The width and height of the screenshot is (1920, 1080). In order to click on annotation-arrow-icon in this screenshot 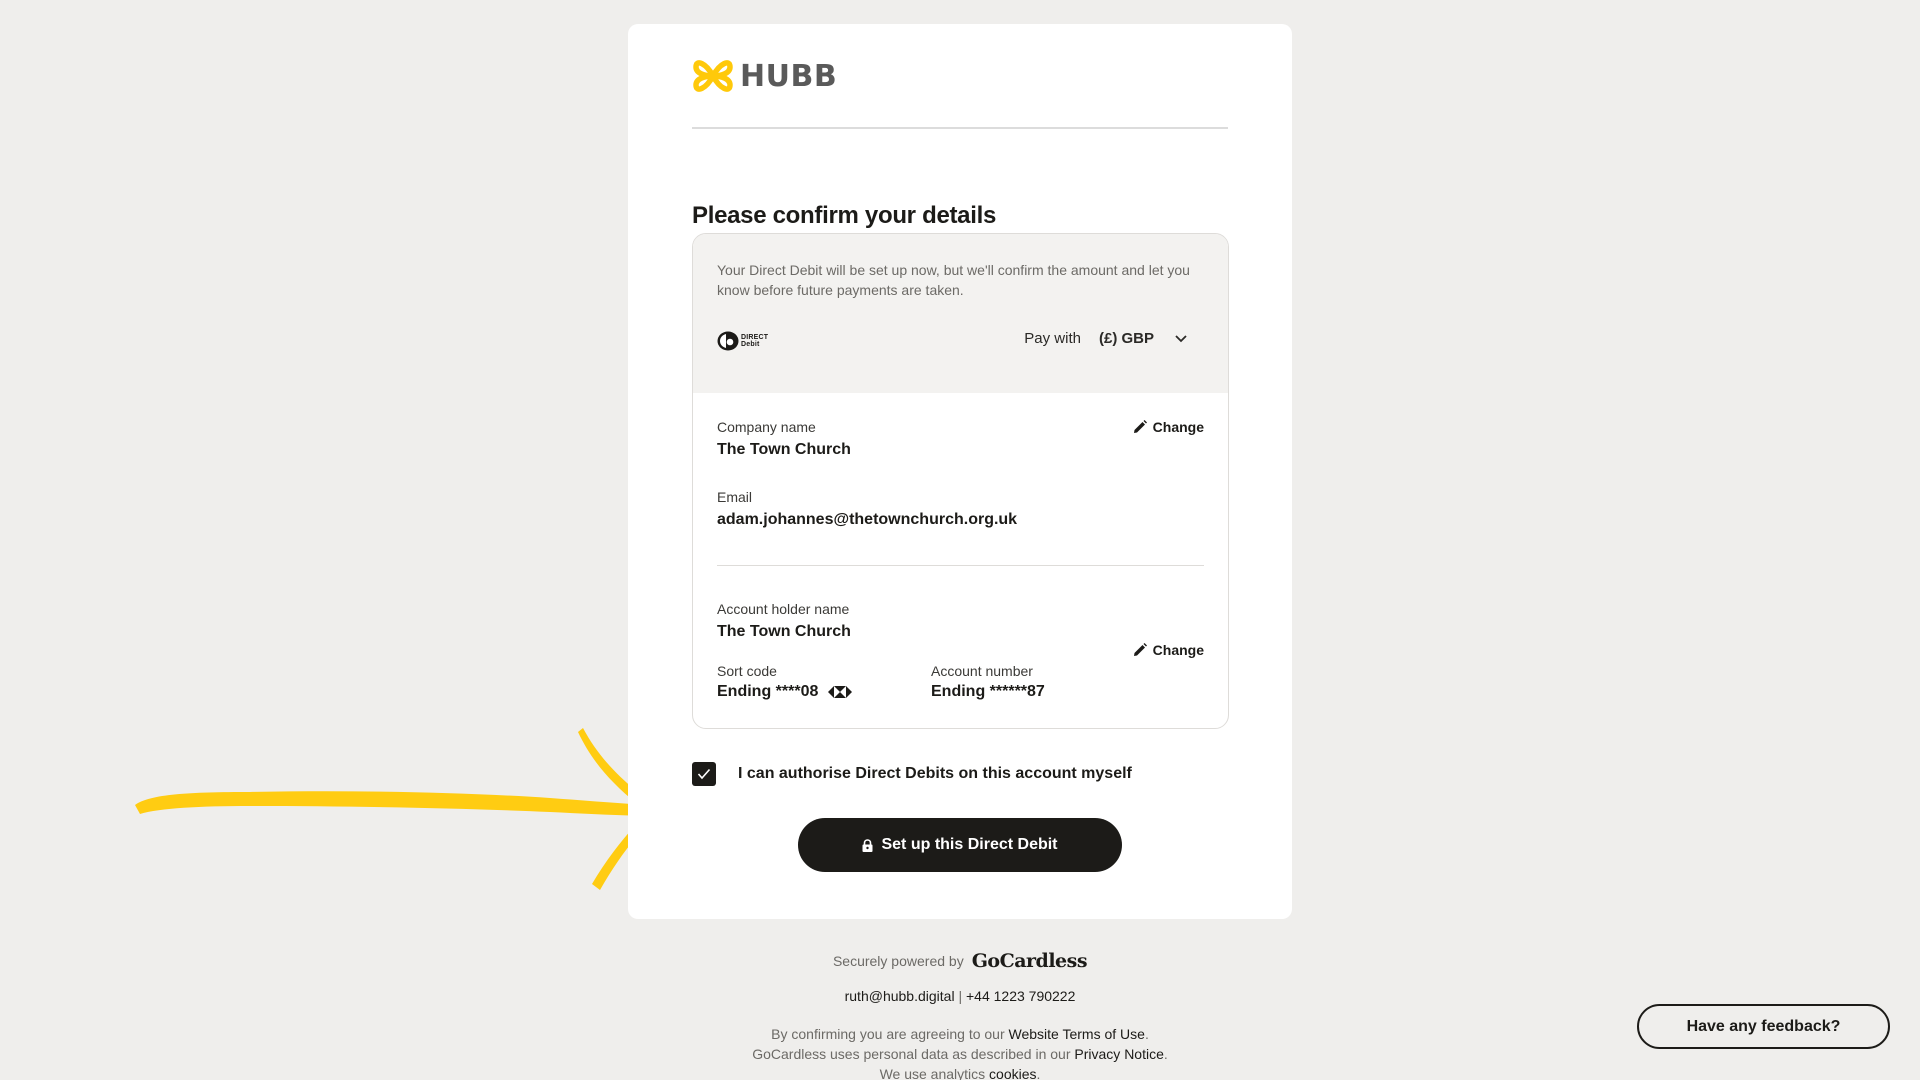, I will do `click(400, 809)`.